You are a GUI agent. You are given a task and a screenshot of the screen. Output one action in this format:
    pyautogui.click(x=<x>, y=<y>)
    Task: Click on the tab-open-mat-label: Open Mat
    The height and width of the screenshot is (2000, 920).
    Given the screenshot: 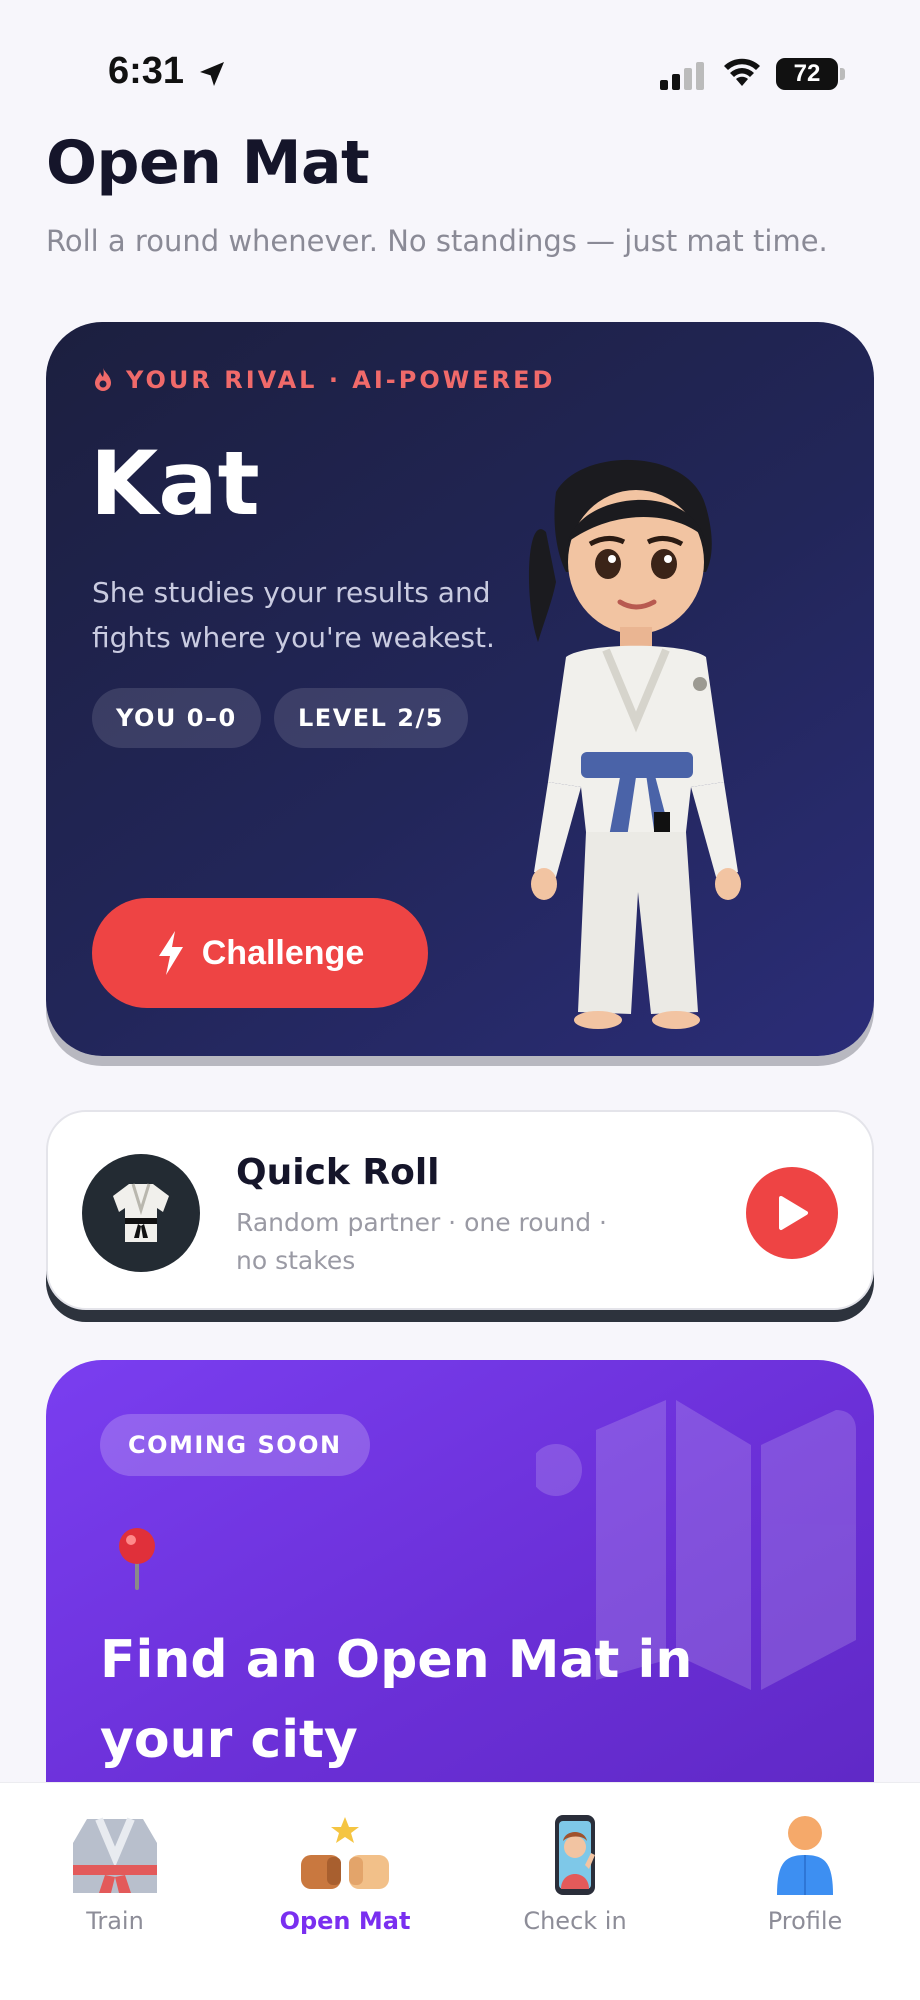 What is the action you would take?
    pyautogui.click(x=345, y=1921)
    